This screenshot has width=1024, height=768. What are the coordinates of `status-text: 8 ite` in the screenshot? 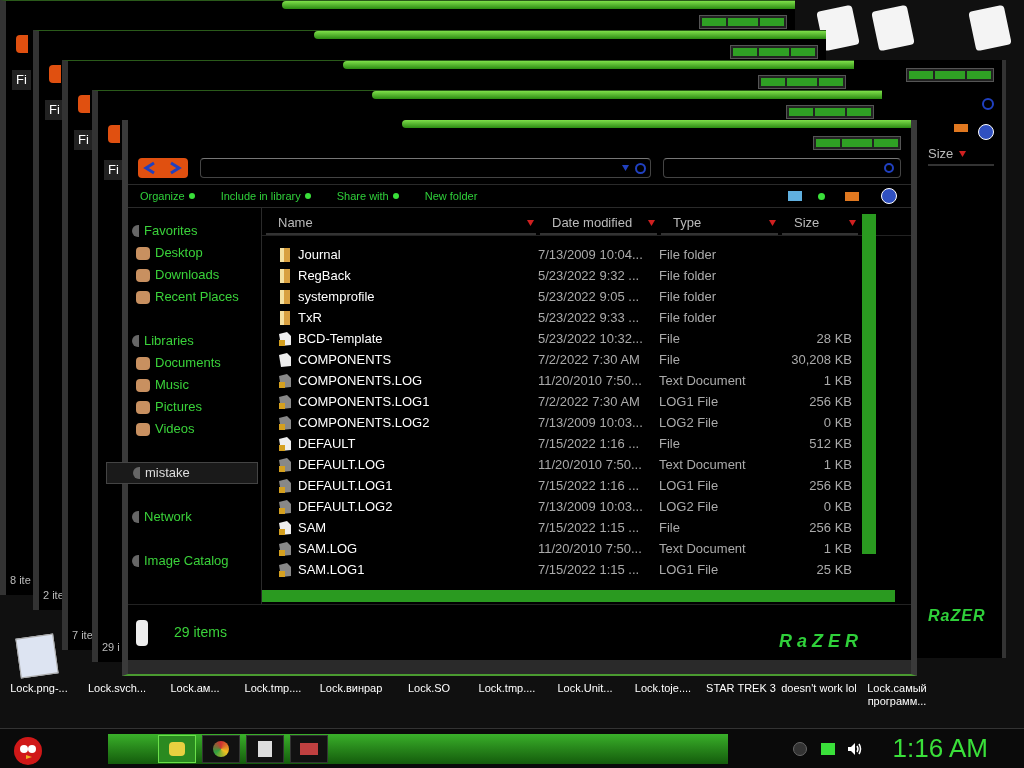 It's located at (20, 580).